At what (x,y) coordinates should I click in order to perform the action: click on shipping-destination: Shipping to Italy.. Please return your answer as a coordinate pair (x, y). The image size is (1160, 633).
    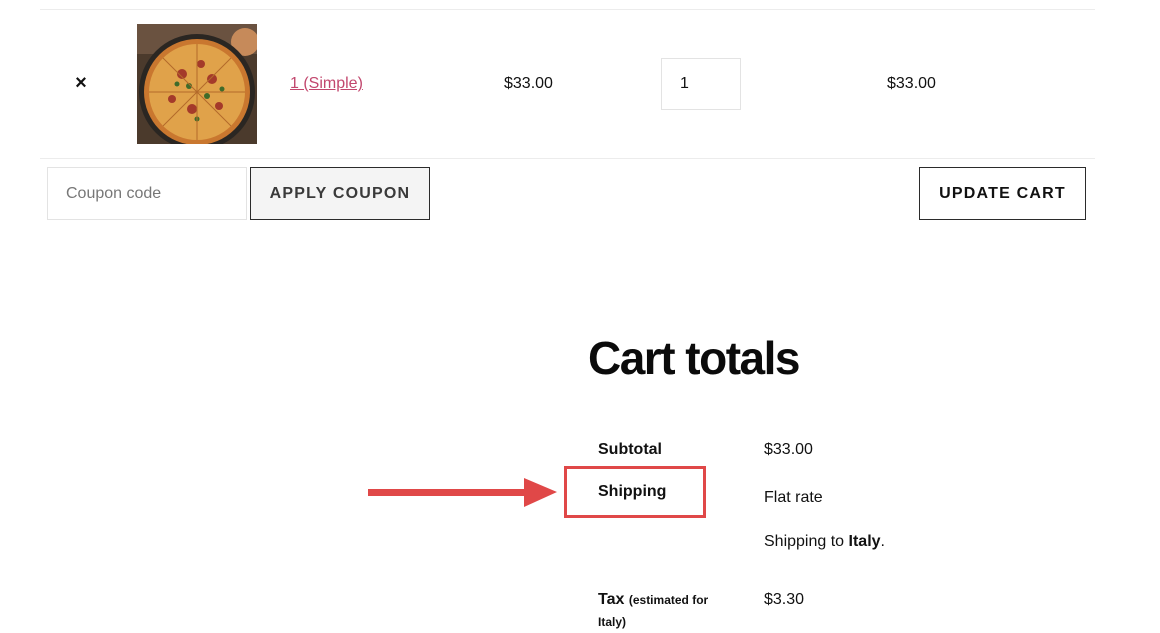
    Looking at the image, I should click on (824, 542).